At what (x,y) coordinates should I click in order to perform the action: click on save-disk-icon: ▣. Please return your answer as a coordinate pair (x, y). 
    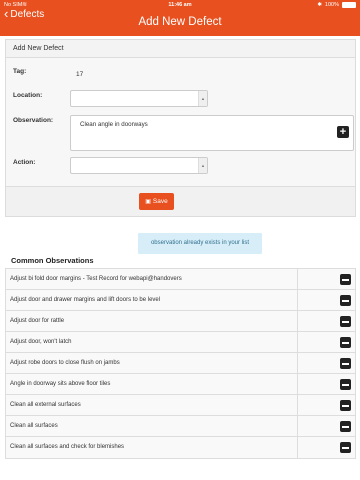
    Looking at the image, I should click on (148, 202).